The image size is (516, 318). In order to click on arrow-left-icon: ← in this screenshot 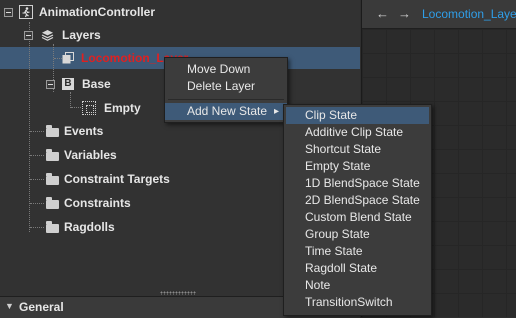, I will do `click(382, 13)`.